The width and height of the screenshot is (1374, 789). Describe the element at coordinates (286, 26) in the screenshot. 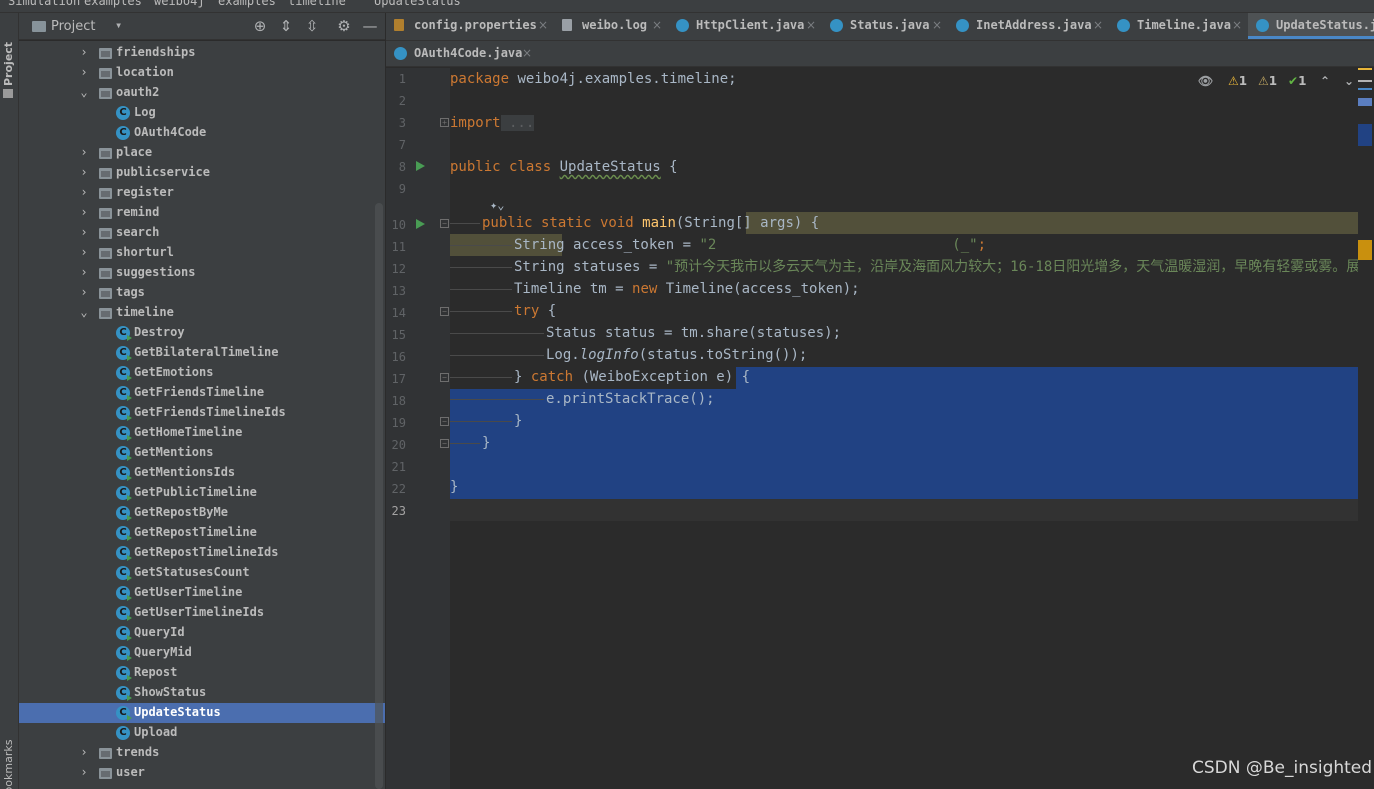

I see `expand-all-icon: ⇕` at that location.